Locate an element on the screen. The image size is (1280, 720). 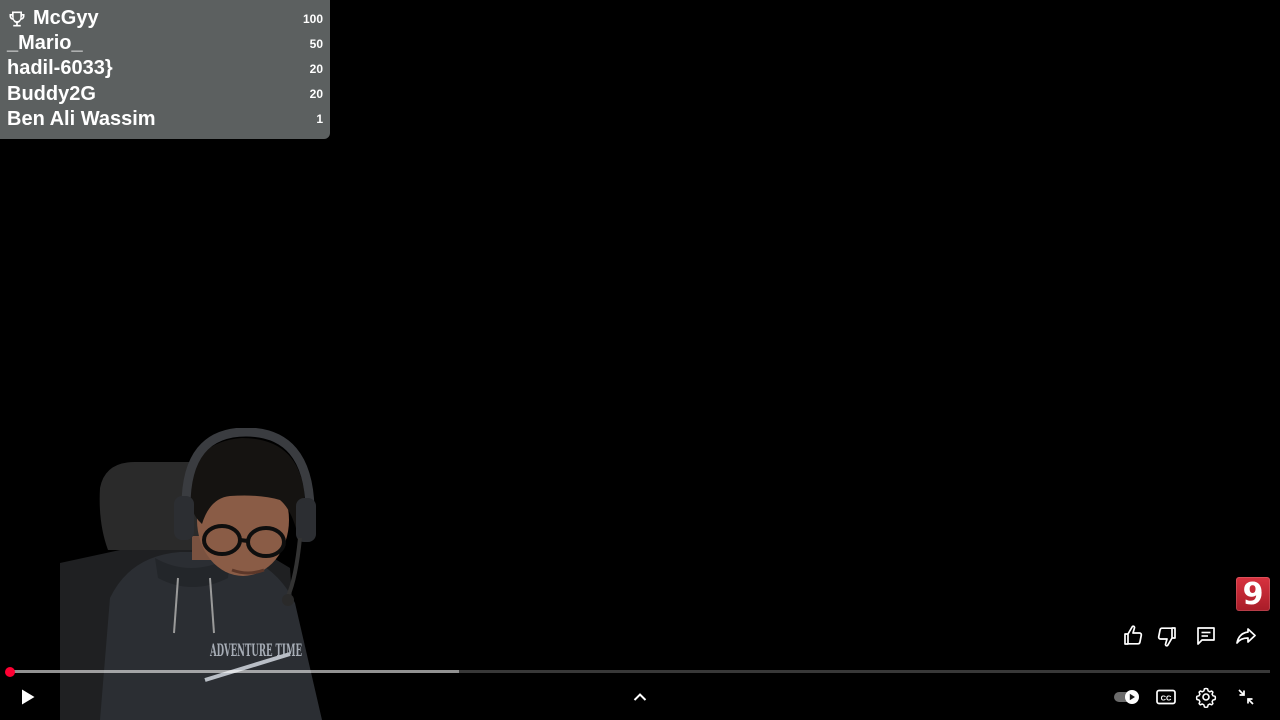
share-icon is located at coordinates (1246, 636).